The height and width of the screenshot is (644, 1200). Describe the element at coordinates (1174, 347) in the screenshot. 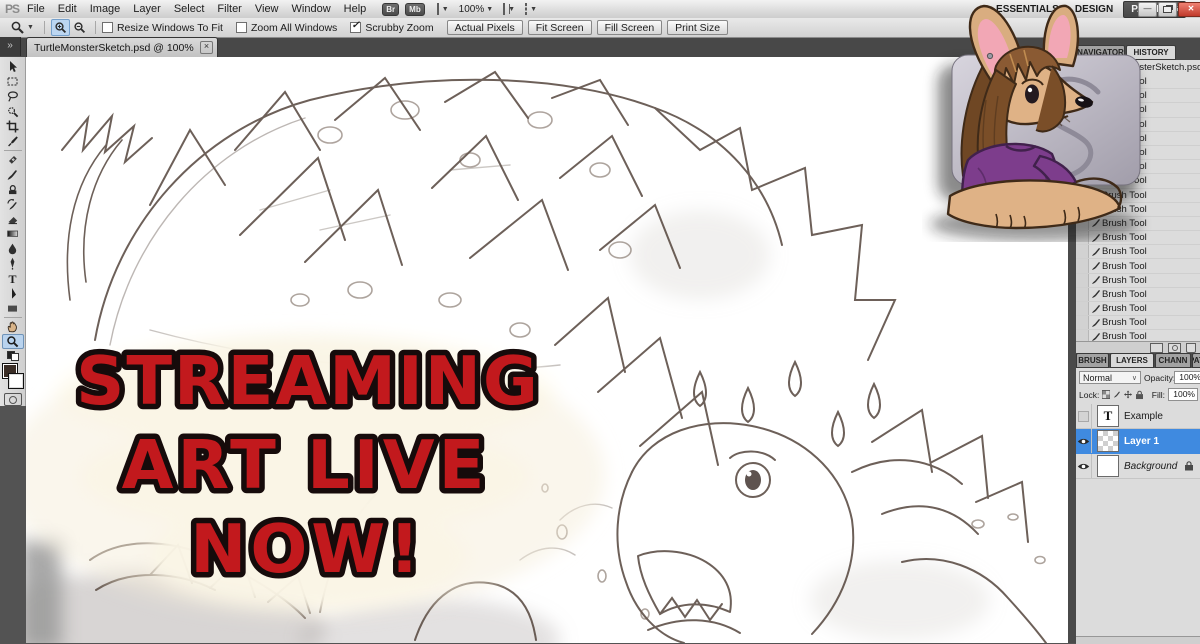

I see `new-snapshot-icon` at that location.